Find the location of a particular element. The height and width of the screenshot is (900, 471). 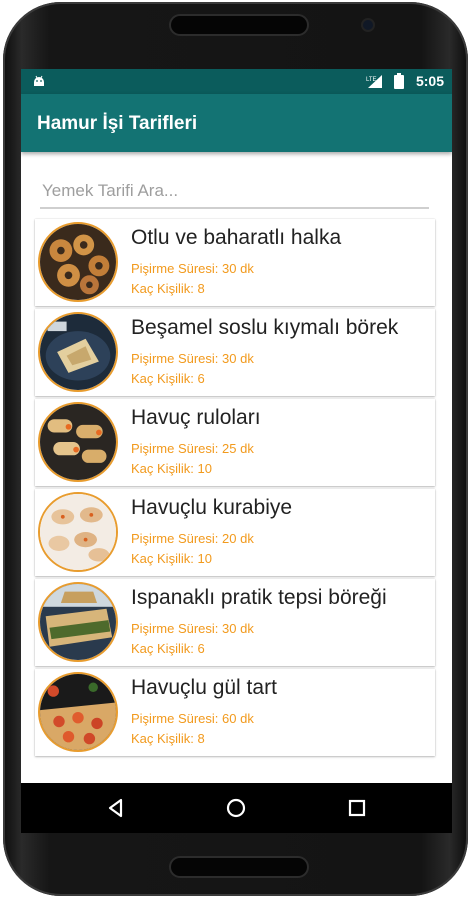

recents-icon is located at coordinates (357, 808).